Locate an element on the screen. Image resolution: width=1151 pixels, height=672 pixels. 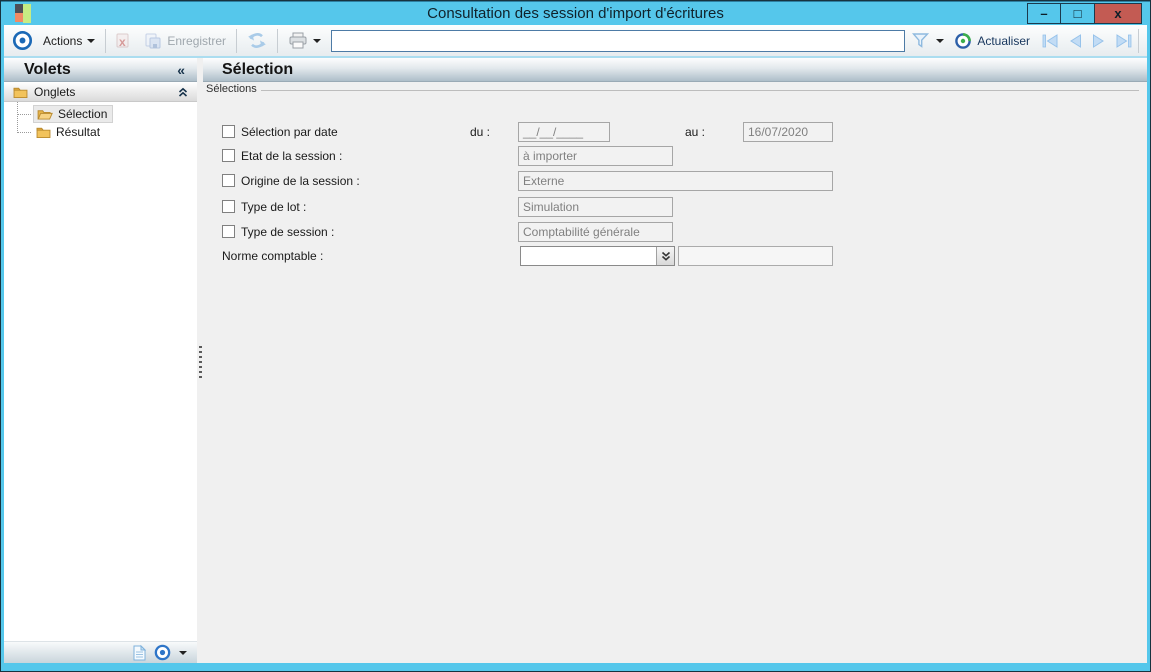
refresh-icon is located at coordinates (257, 40).